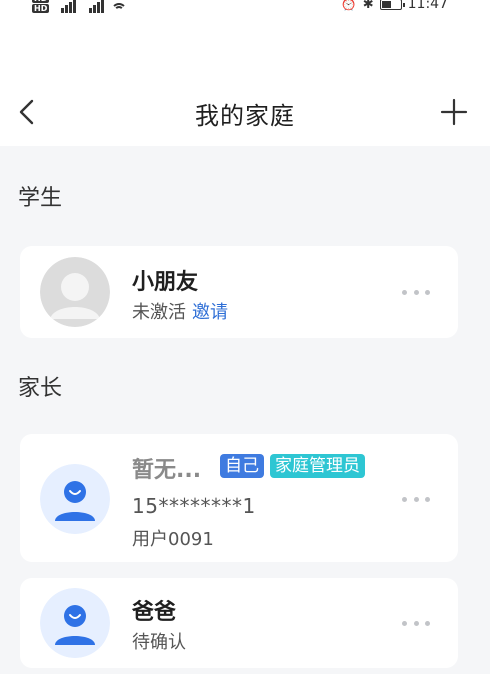  What do you see at coordinates (159, 312) in the screenshot?
I see `status-text: 未激活` at bounding box center [159, 312].